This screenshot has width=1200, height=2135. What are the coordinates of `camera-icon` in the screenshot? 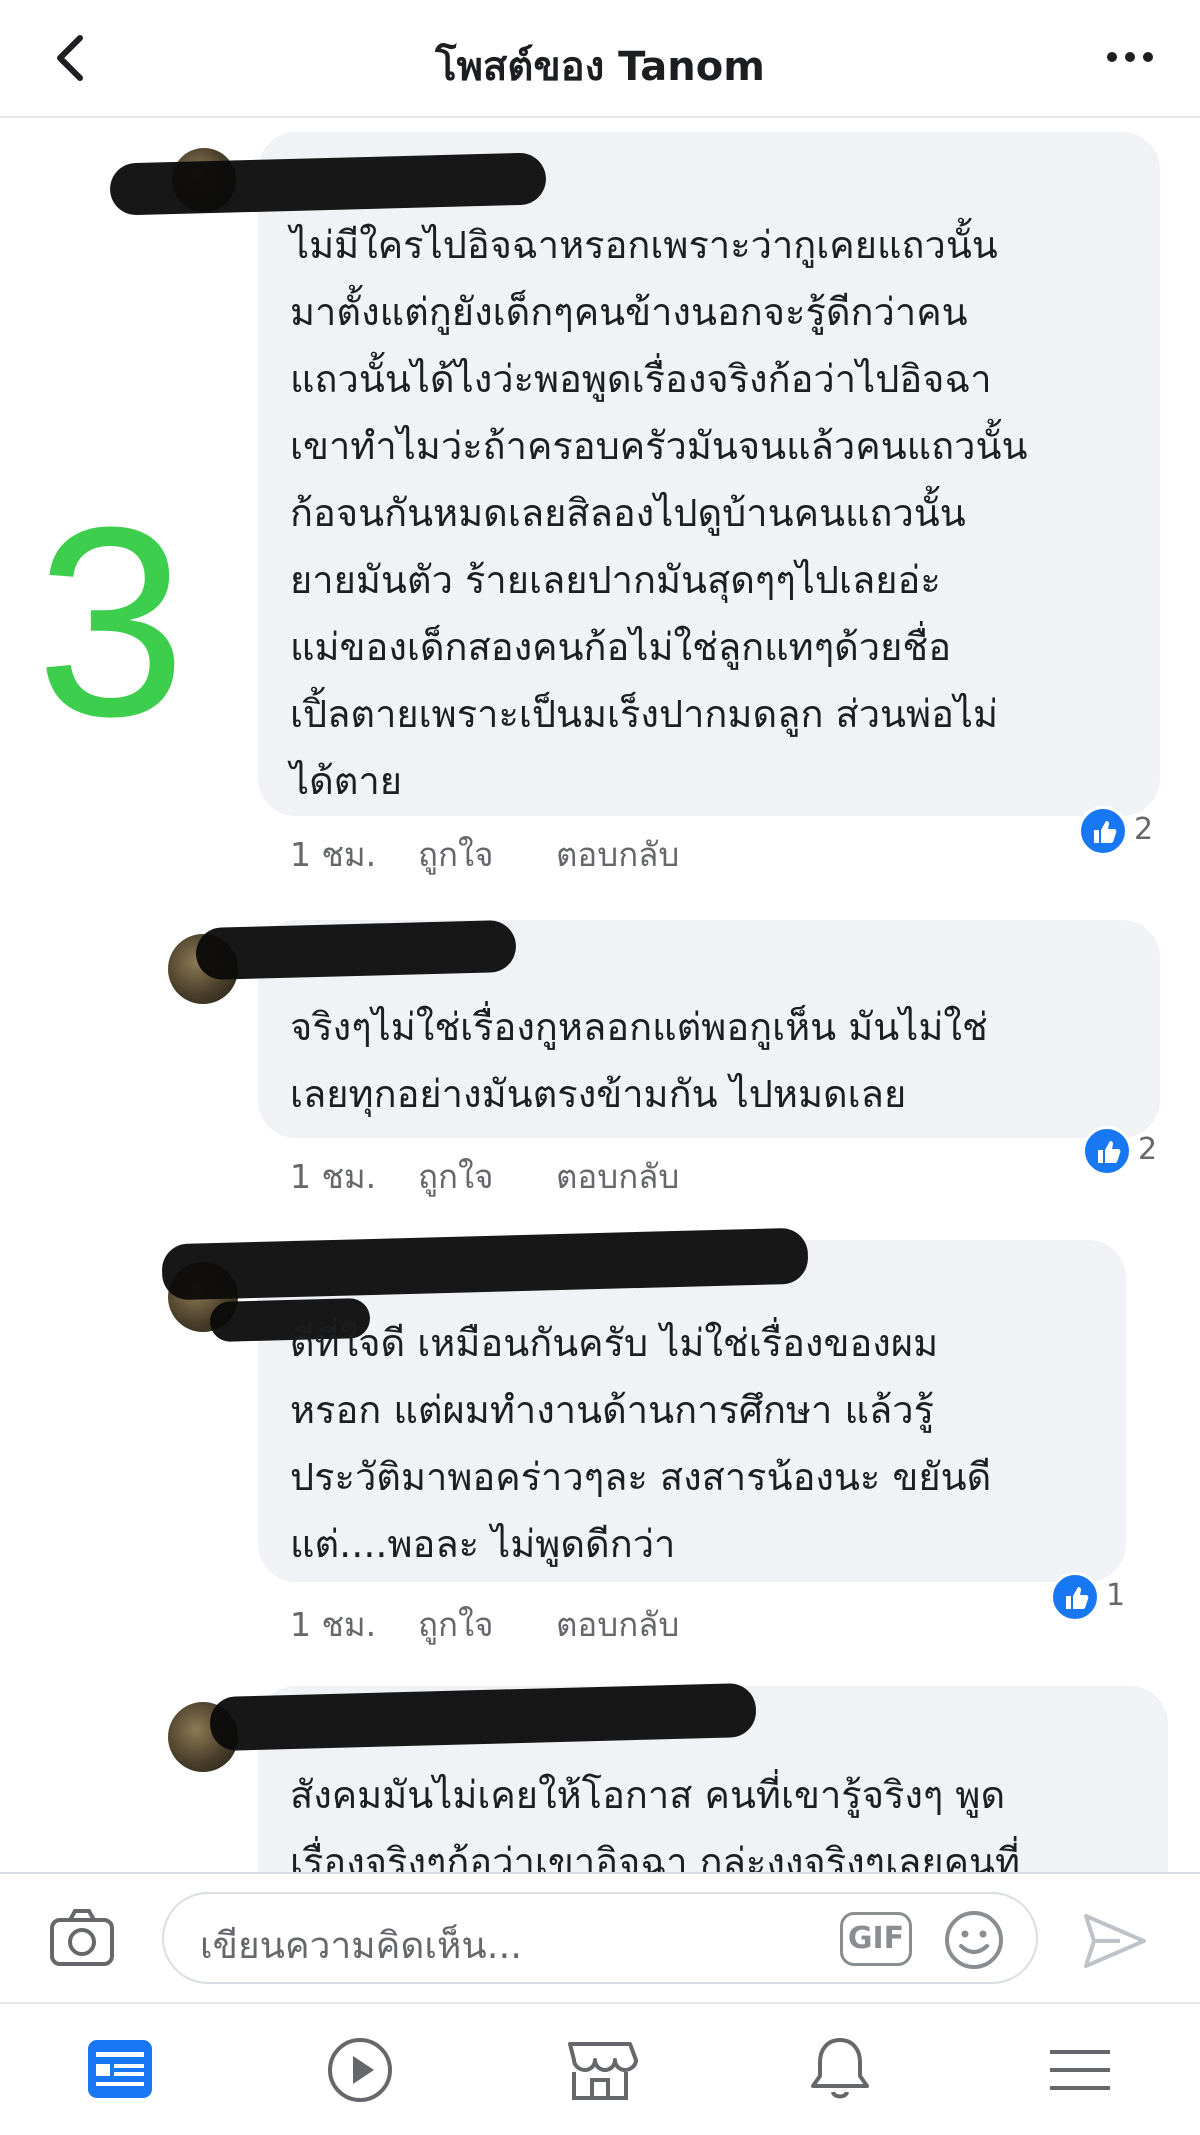 It's located at (82, 1937).